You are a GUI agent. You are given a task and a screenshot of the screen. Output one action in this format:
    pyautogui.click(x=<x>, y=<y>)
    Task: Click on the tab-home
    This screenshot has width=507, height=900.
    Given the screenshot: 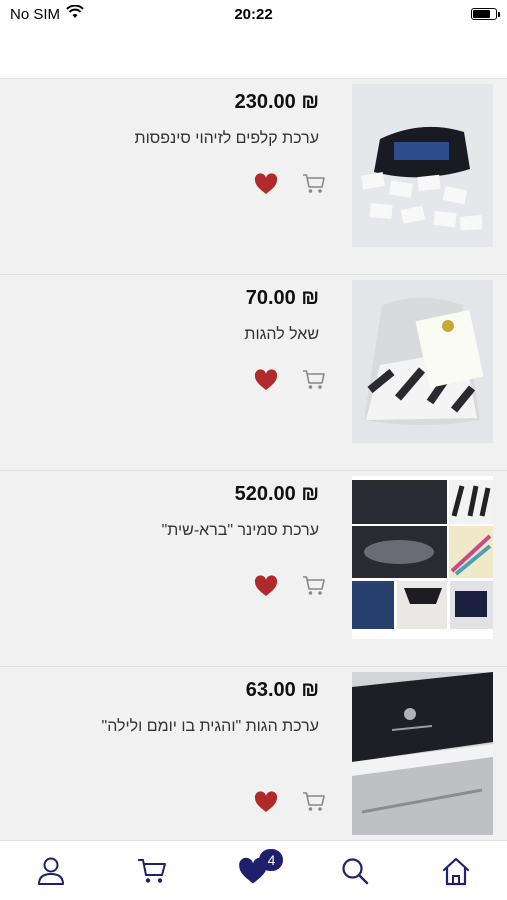 What is the action you would take?
    pyautogui.click(x=456, y=871)
    